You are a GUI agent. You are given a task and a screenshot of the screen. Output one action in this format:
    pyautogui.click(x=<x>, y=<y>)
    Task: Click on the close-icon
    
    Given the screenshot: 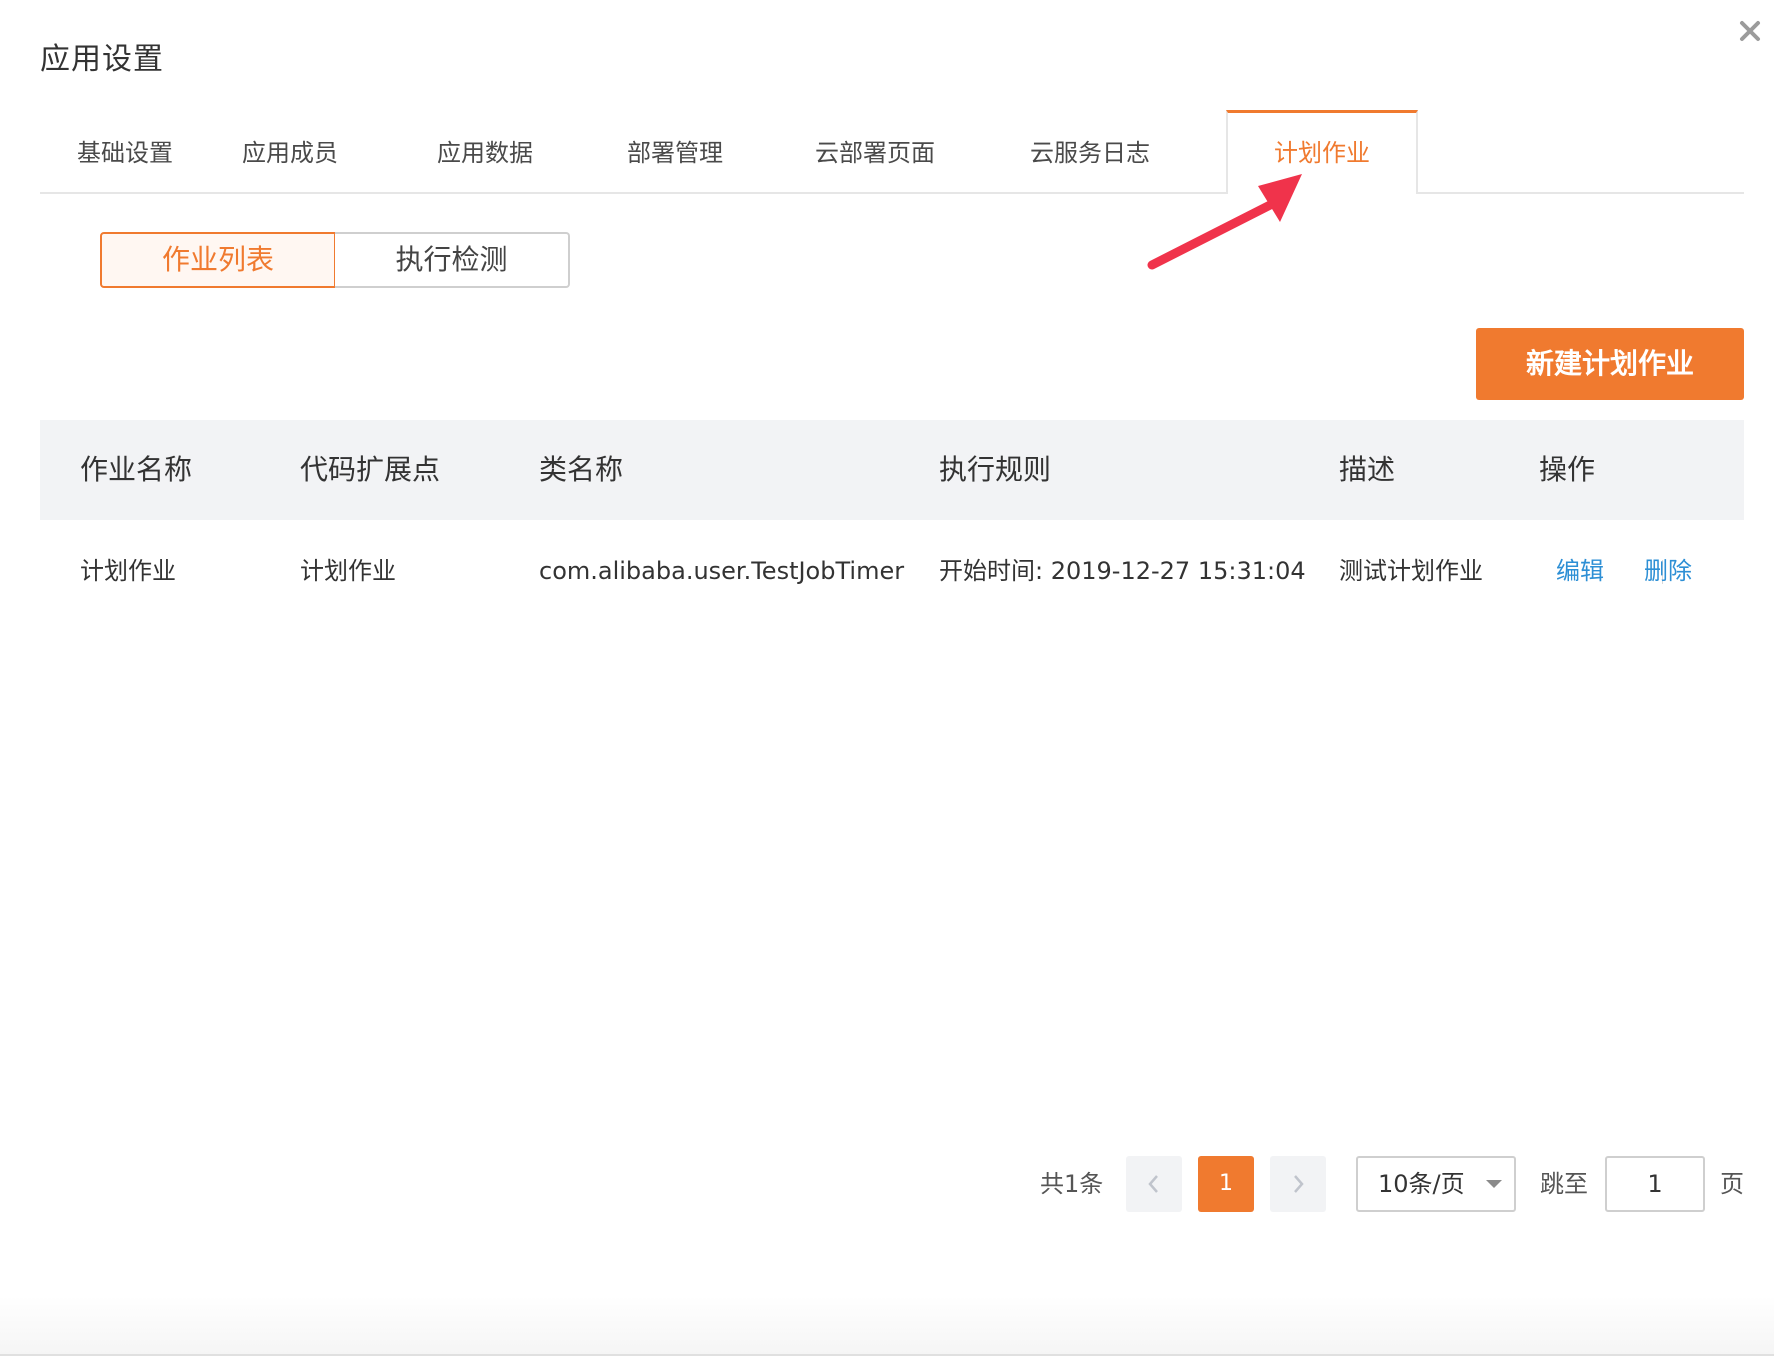 What is the action you would take?
    pyautogui.click(x=1750, y=31)
    